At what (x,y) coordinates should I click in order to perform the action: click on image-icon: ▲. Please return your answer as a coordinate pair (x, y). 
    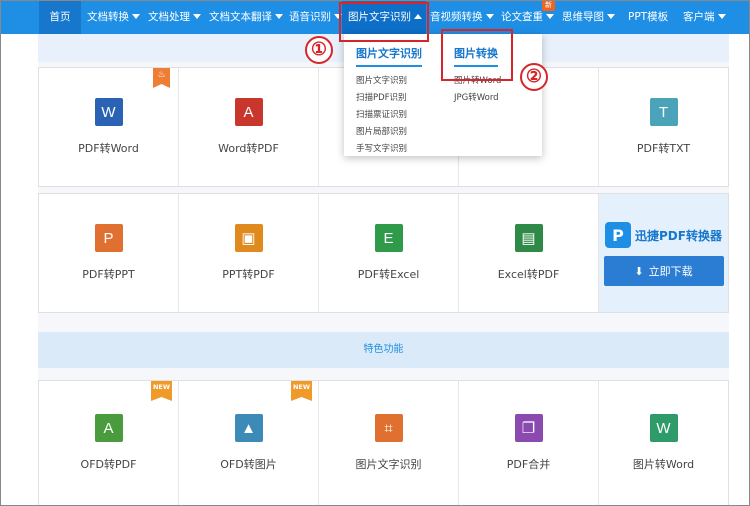
    Looking at the image, I should click on (248, 428).